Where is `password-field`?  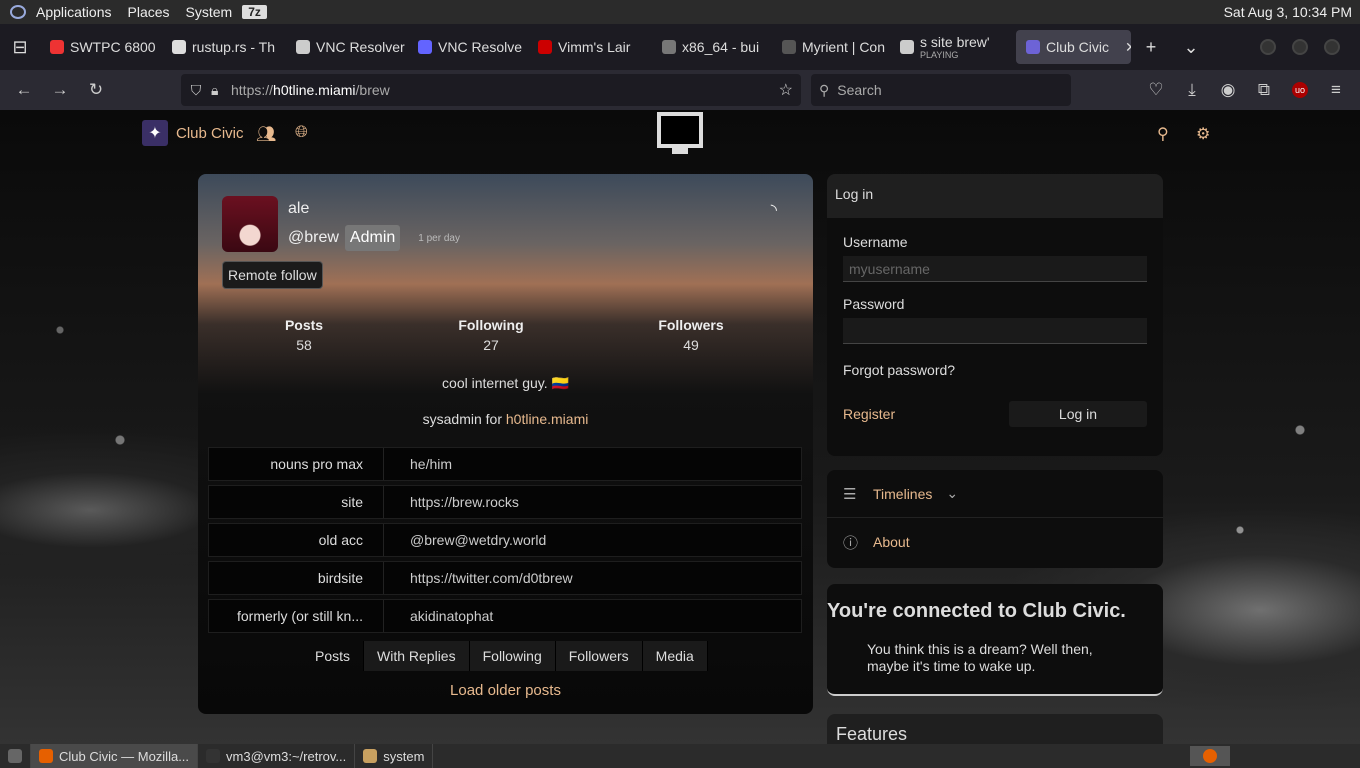
password-field is located at coordinates (995, 331).